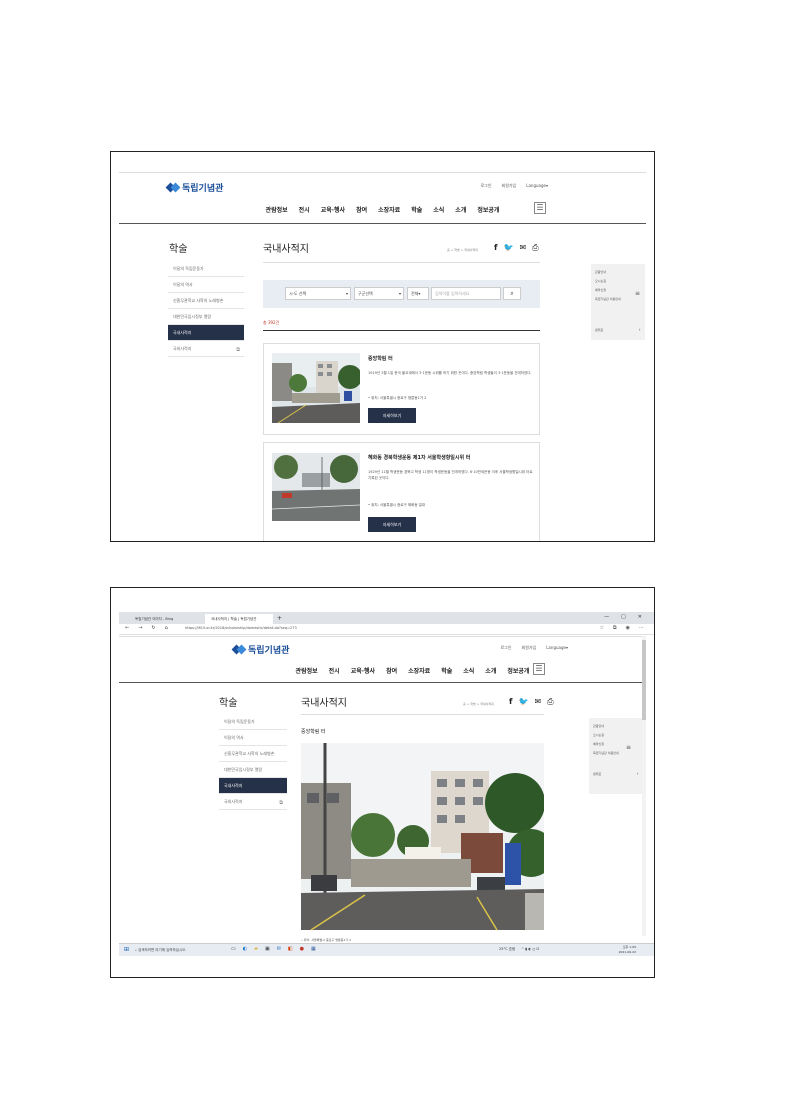 The height and width of the screenshot is (1106, 808). I want to click on star-icon: ☆, so click(602, 628).